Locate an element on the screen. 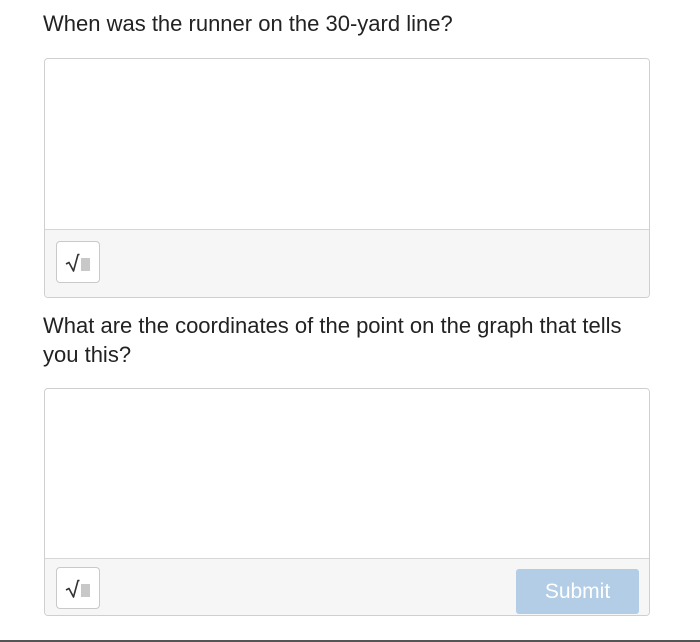 This screenshot has width=700, height=642. answer-toolbar-2: Submit is located at coordinates (347, 586).